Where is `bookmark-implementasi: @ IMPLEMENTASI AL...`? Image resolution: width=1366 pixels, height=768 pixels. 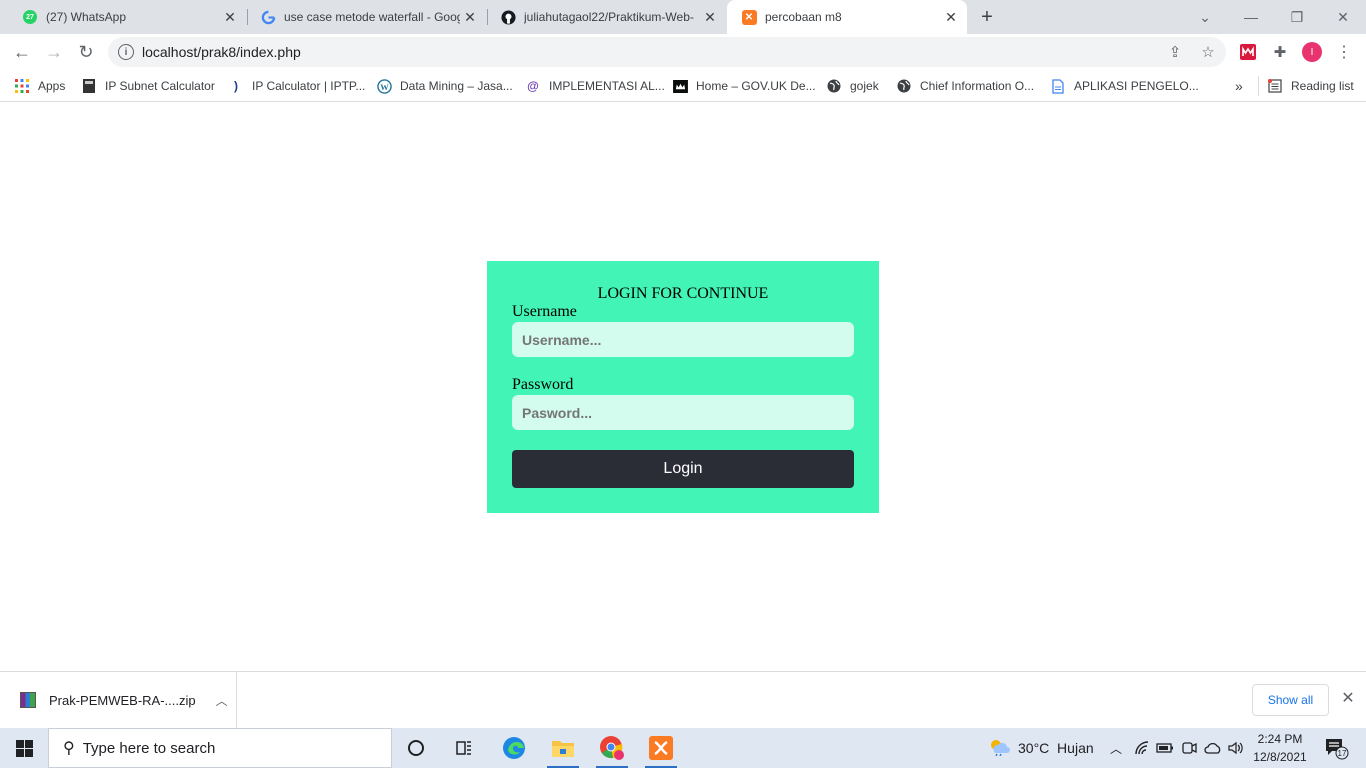 bookmark-implementasi: @ IMPLEMENTASI AL... is located at coordinates (595, 86).